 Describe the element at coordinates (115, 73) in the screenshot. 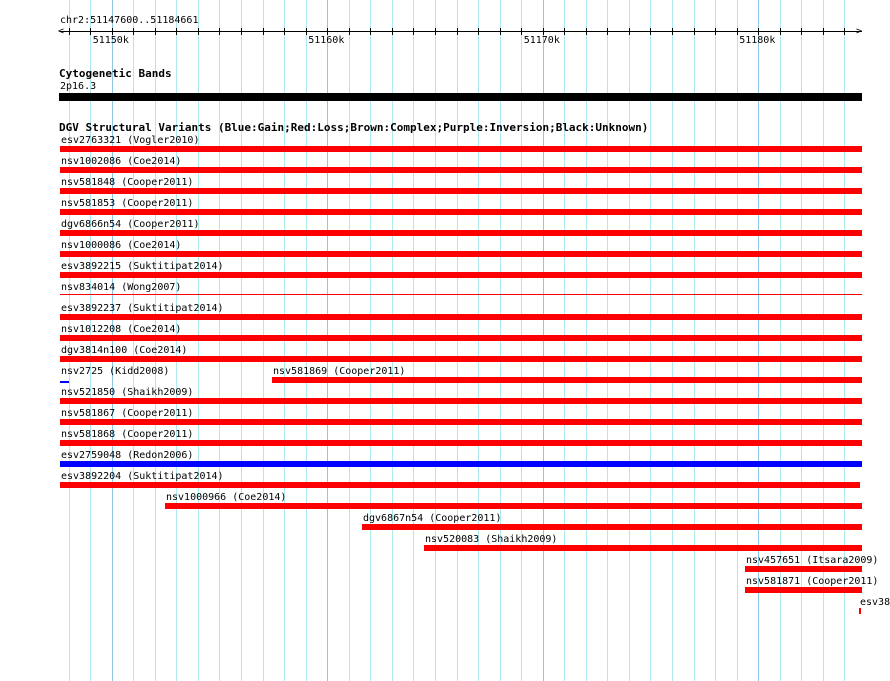

I see `cyto-track-title: Cytogenetic Bands` at that location.